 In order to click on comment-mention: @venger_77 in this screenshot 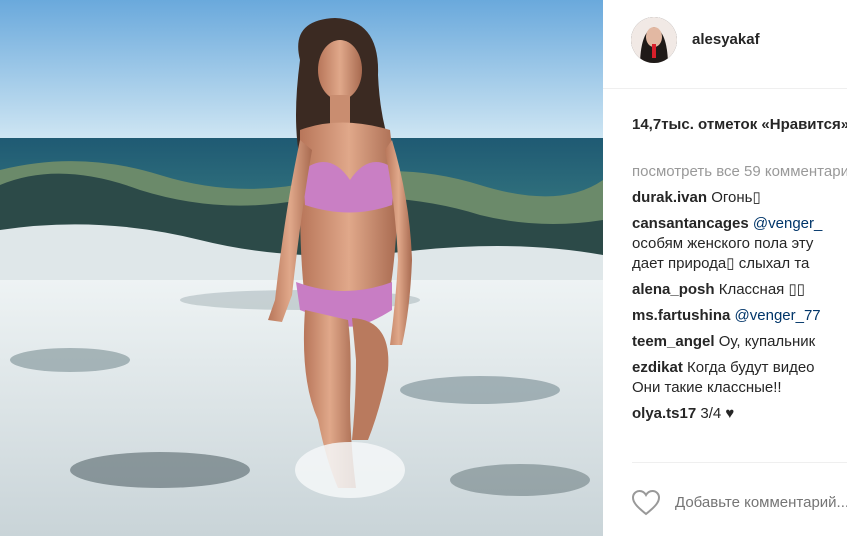, I will do `click(778, 315)`.